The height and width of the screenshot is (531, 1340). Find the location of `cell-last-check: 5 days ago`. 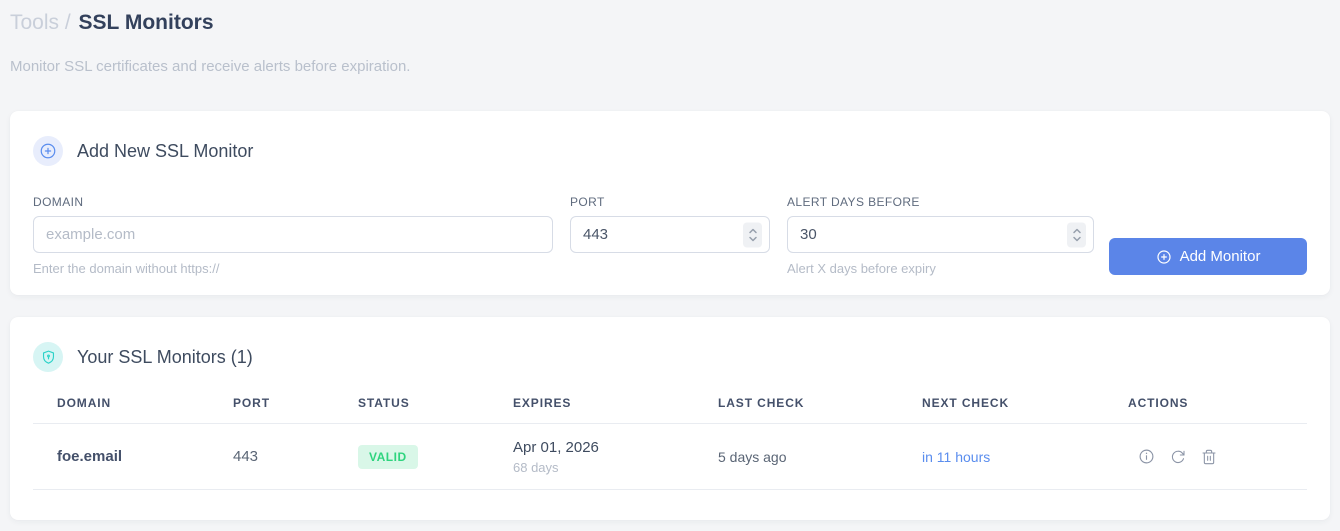

cell-last-check: 5 days ago is located at coordinates (752, 456).